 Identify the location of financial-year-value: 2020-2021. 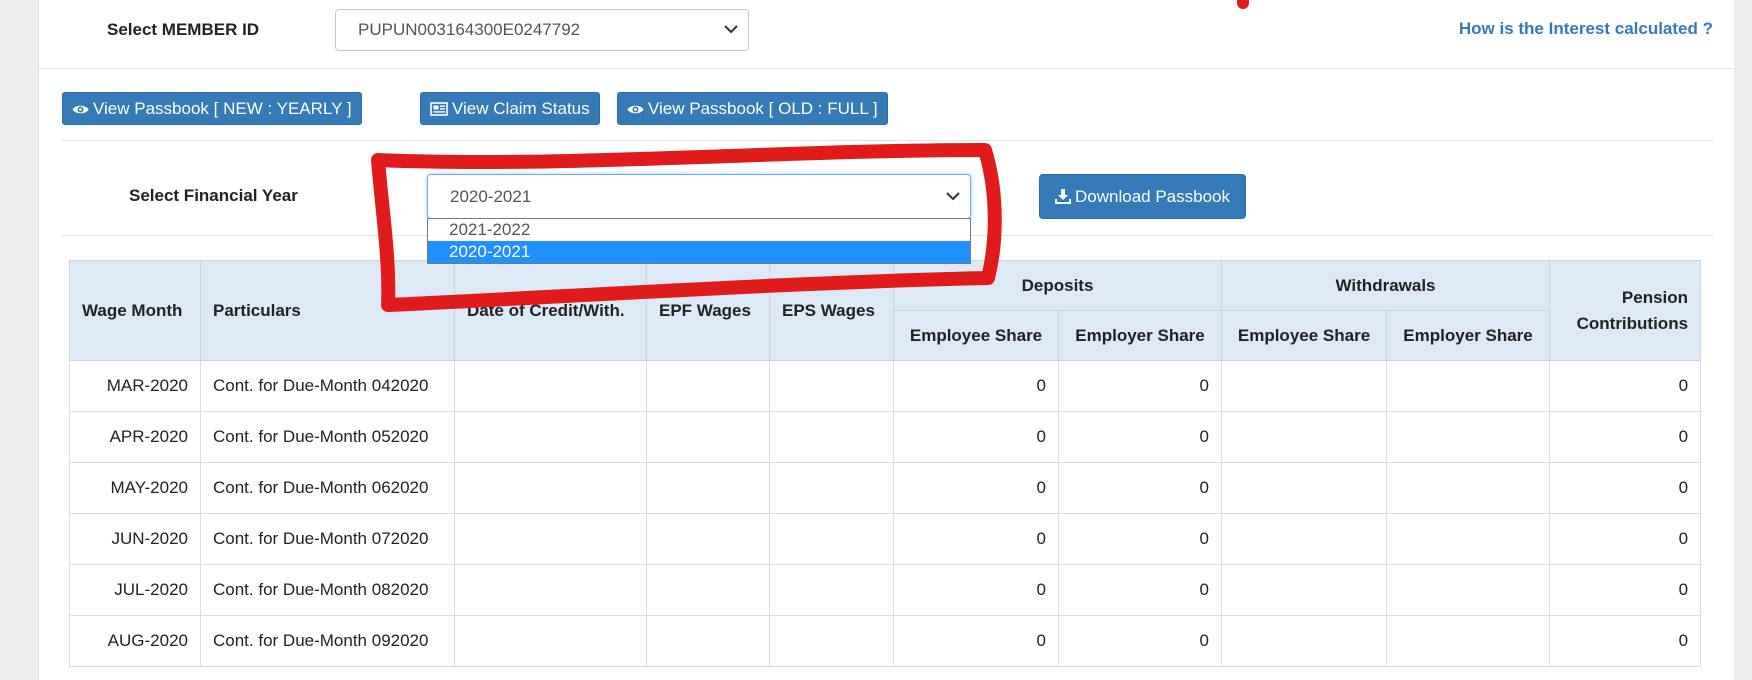
(491, 196).